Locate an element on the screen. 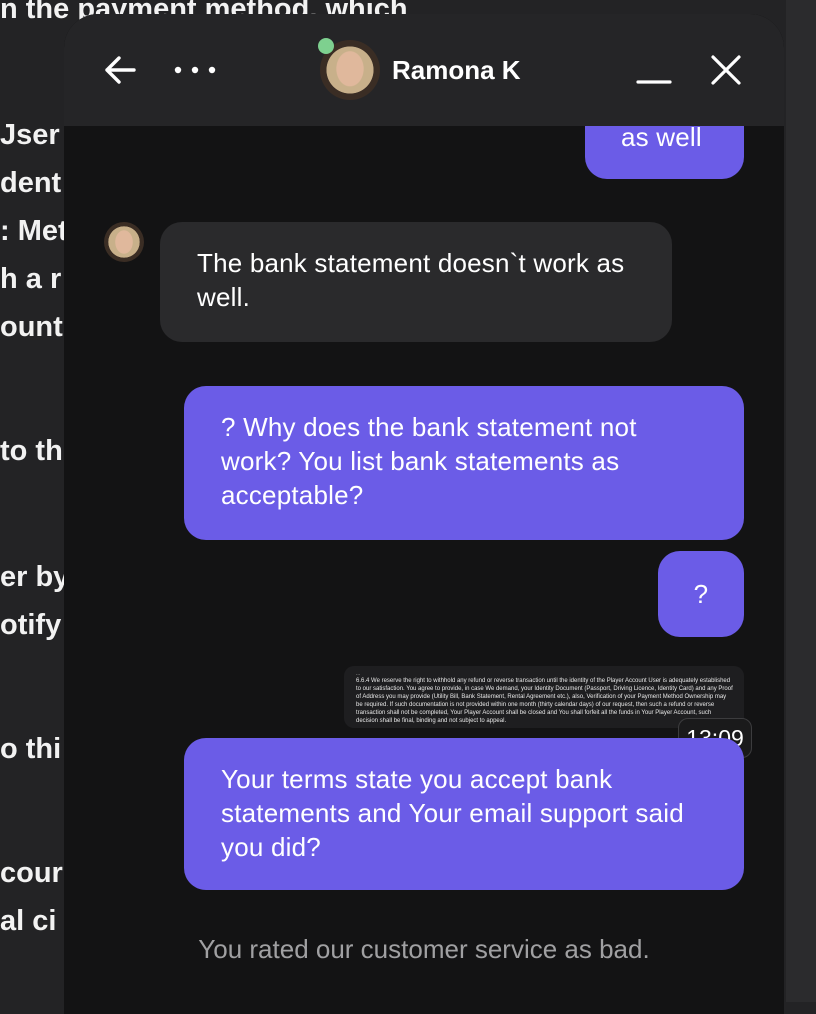  background-text-line: : Met is located at coordinates (34, 231).